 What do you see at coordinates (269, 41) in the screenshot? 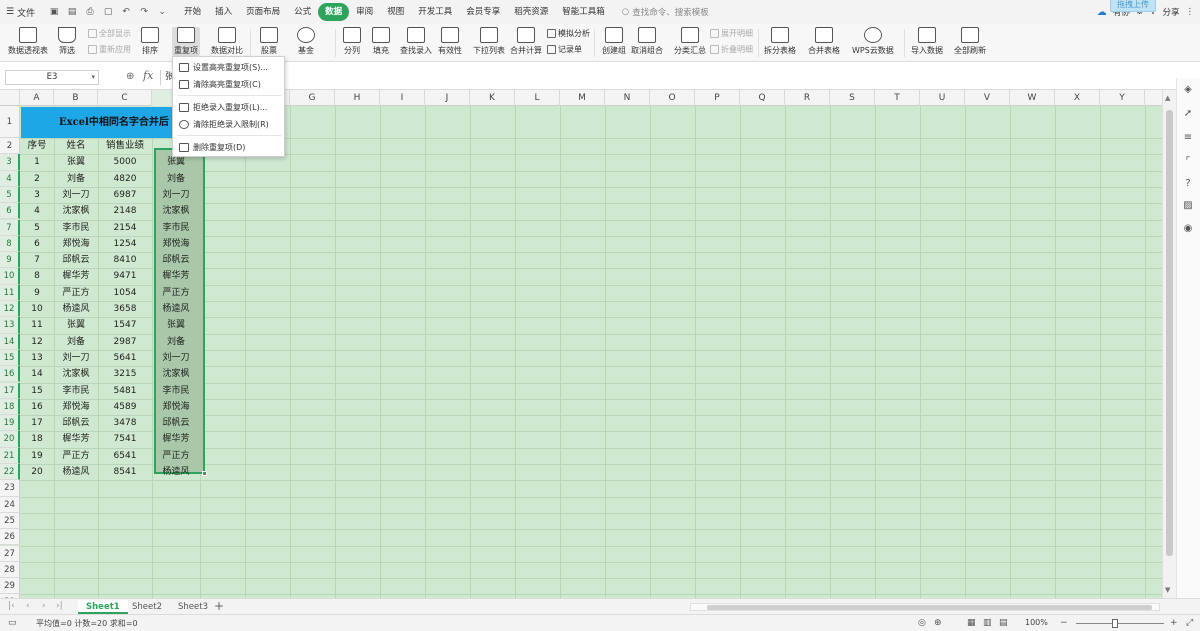
I see `stocks-button: 股票` at bounding box center [269, 41].